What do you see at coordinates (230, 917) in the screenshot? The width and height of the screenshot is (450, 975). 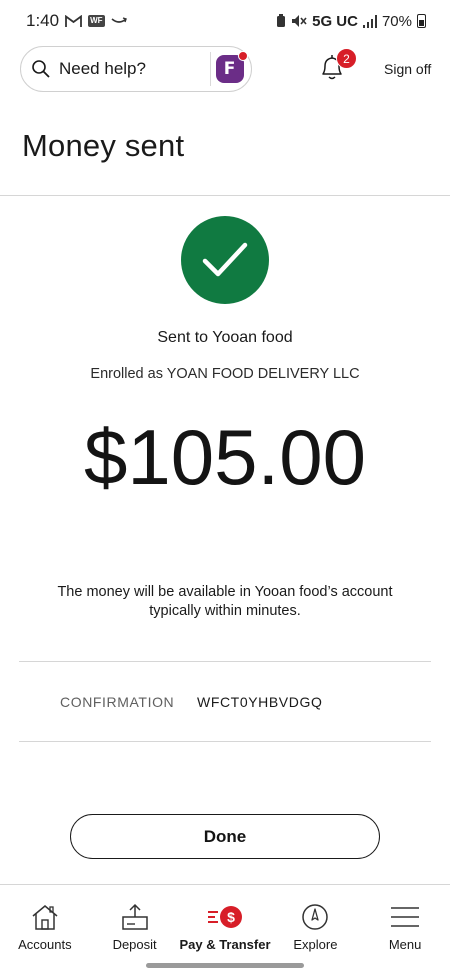 I see `dollar-icon: $` at bounding box center [230, 917].